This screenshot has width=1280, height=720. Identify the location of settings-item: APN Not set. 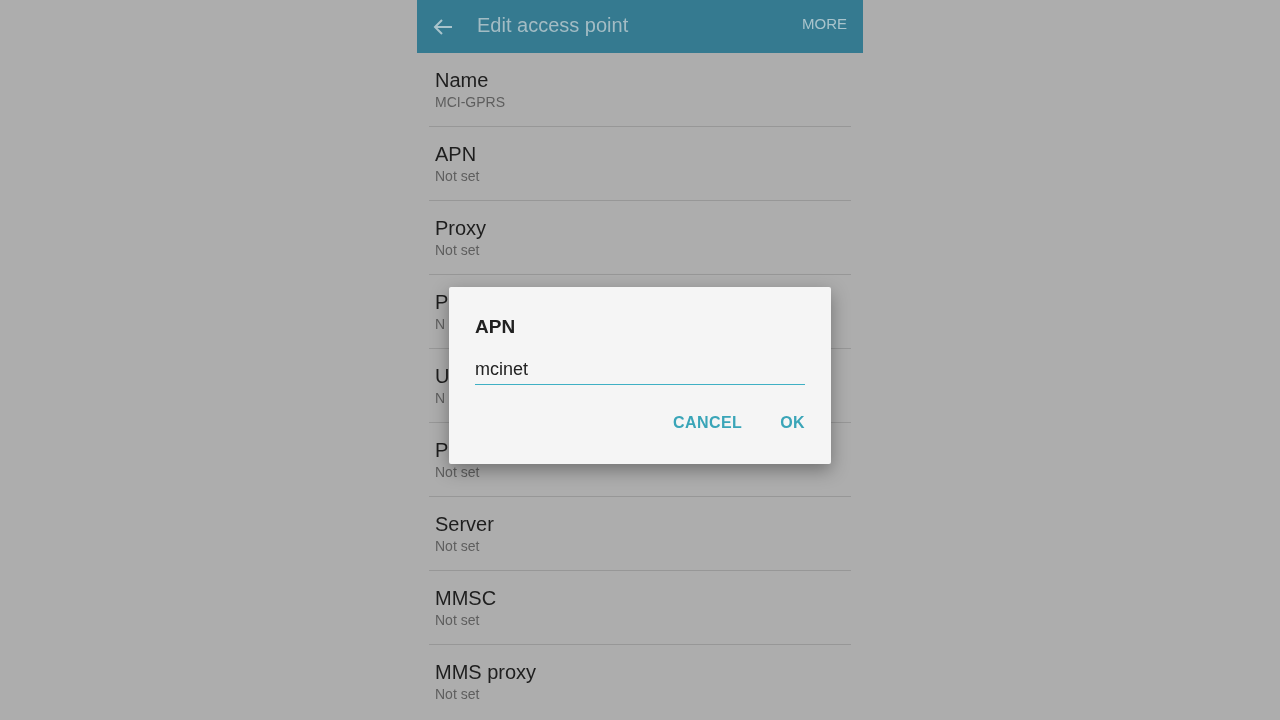
(640, 164).